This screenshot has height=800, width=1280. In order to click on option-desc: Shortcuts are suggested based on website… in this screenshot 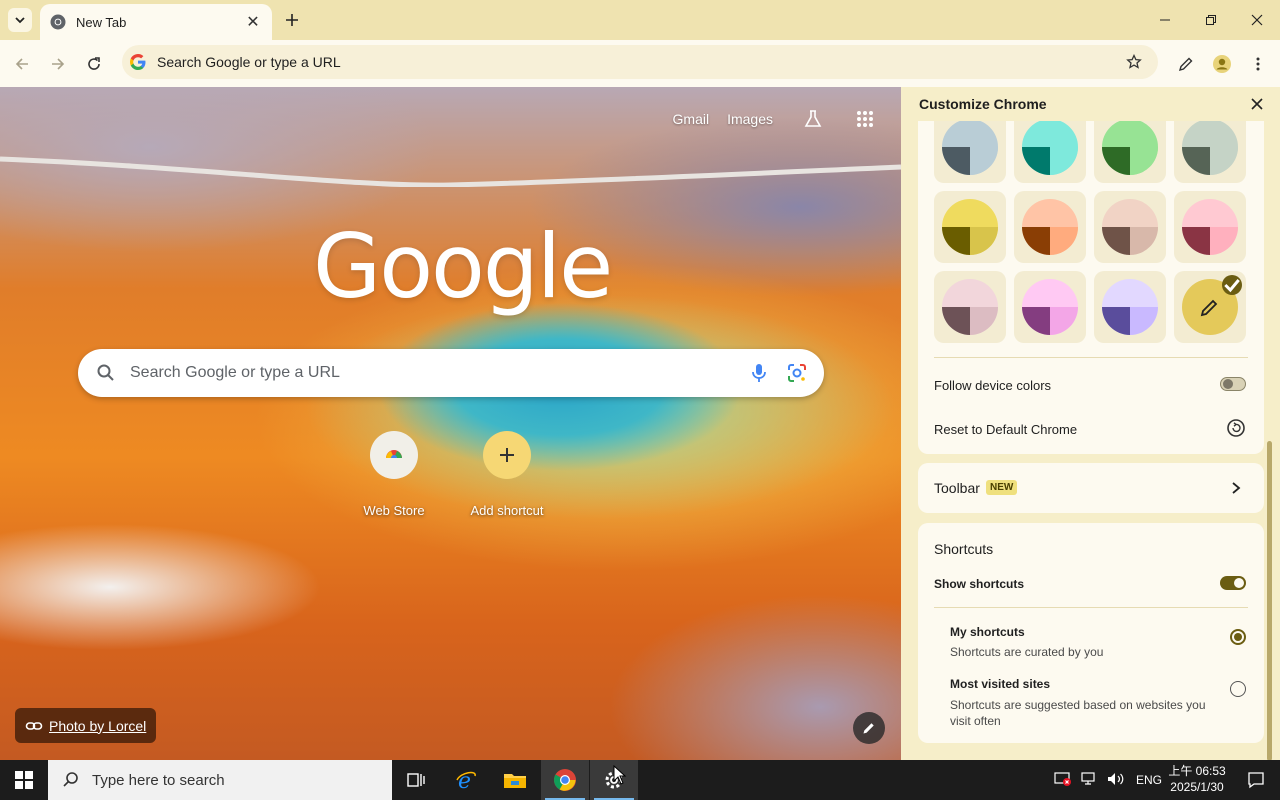, I will do `click(1078, 713)`.